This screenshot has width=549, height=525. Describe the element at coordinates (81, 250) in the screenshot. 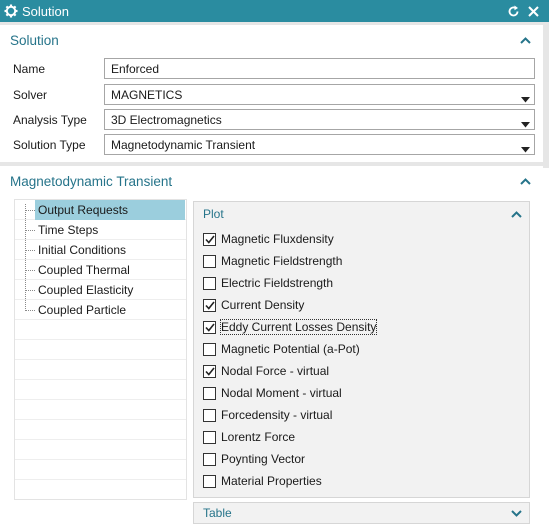

I see `tree-item-initial-conditions: Initial Conditions` at that location.